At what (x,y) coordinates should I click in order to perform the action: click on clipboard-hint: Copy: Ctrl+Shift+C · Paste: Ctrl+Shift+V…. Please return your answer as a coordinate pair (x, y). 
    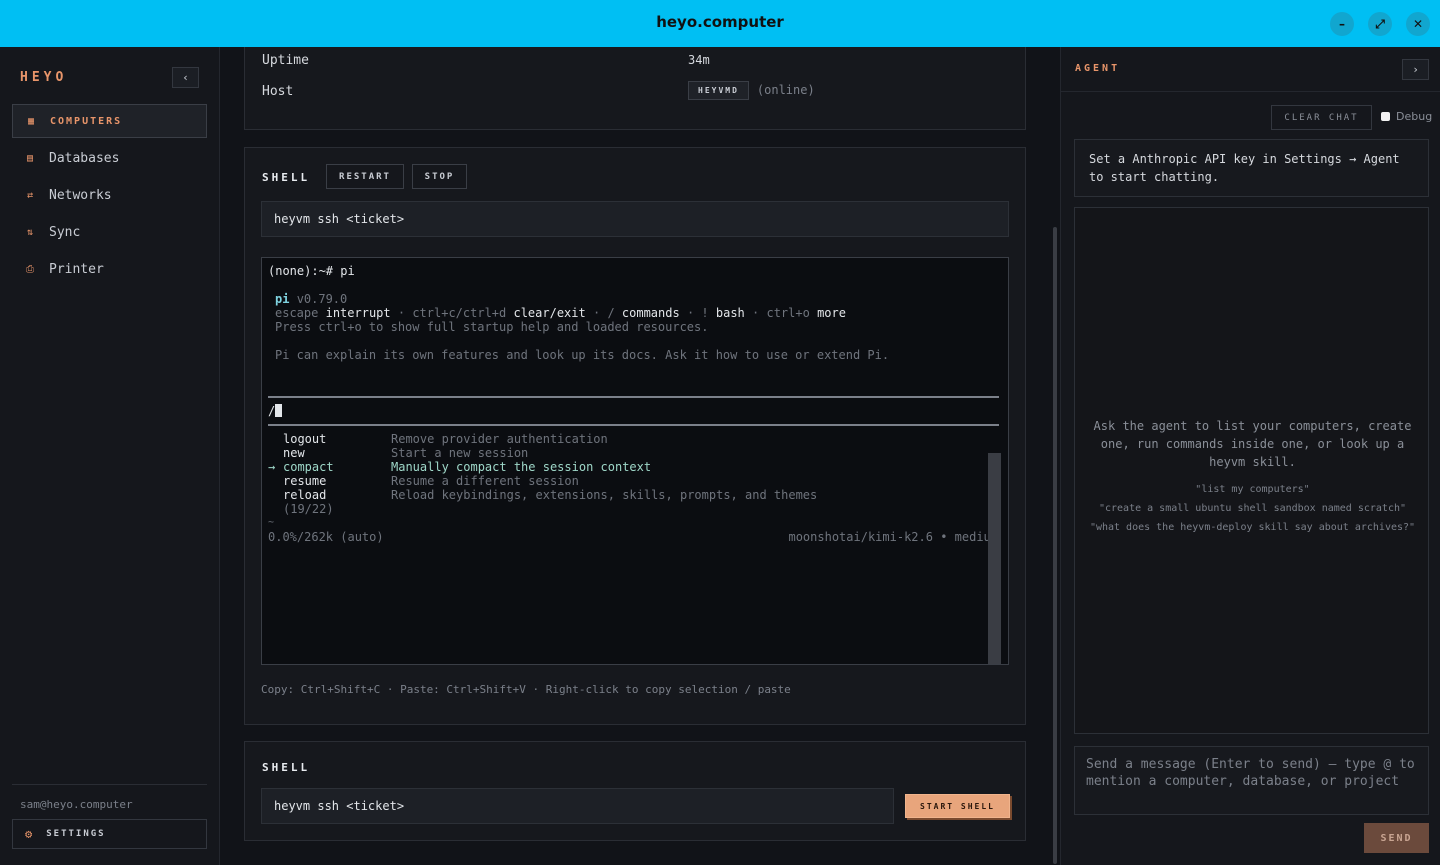
    Looking at the image, I should click on (526, 689).